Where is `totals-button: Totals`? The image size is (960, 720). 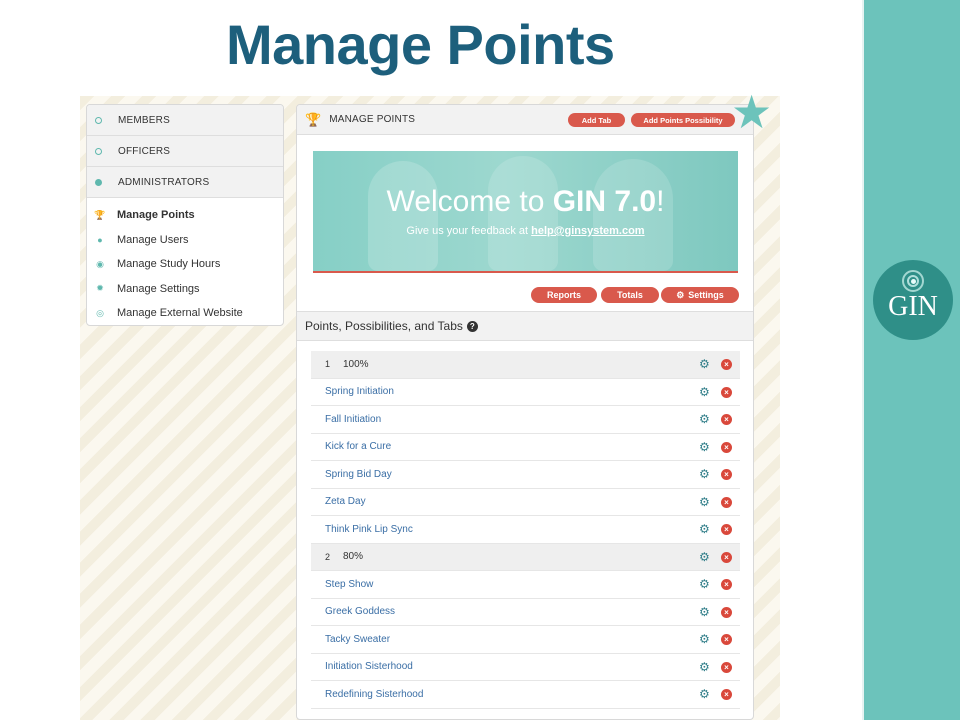
totals-button: Totals is located at coordinates (630, 295).